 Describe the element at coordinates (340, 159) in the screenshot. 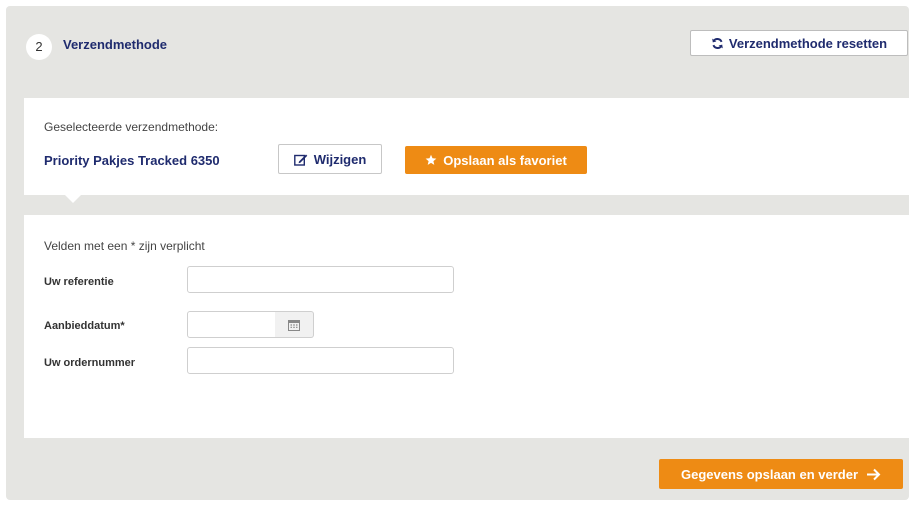

I see `edit-button-label: Wijzigen` at that location.